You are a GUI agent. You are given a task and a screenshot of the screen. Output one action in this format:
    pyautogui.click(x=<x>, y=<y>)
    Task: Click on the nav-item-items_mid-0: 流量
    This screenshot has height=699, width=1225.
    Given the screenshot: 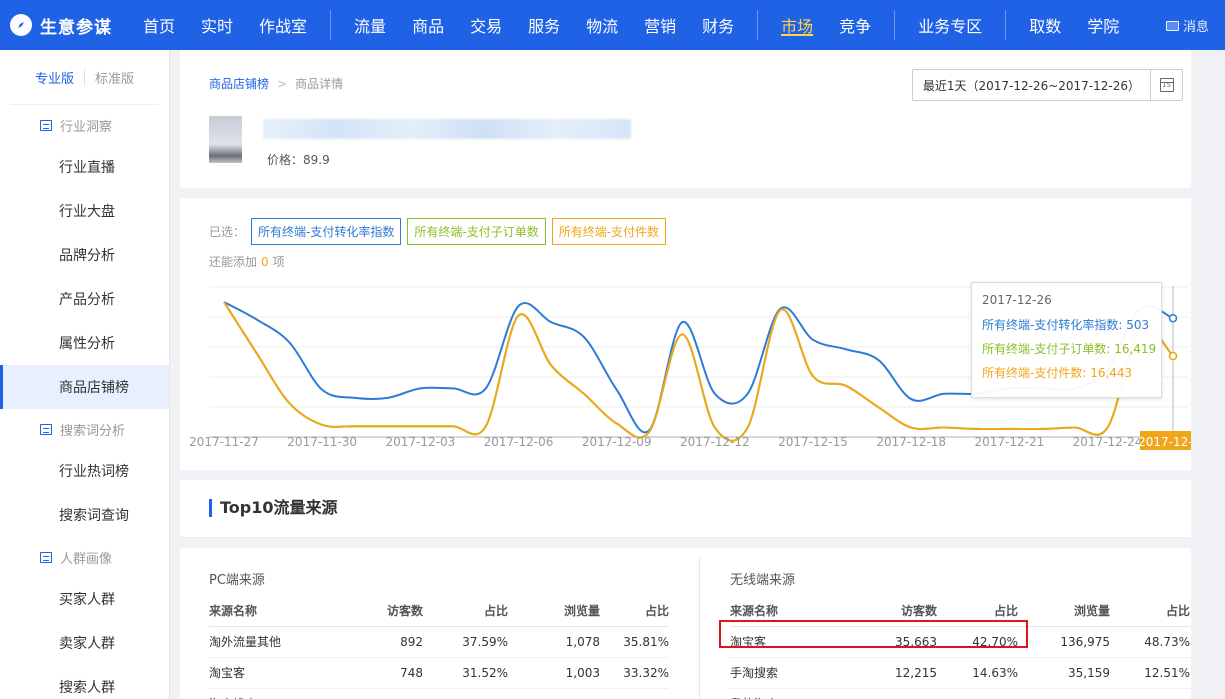 What is the action you would take?
    pyautogui.click(x=370, y=25)
    